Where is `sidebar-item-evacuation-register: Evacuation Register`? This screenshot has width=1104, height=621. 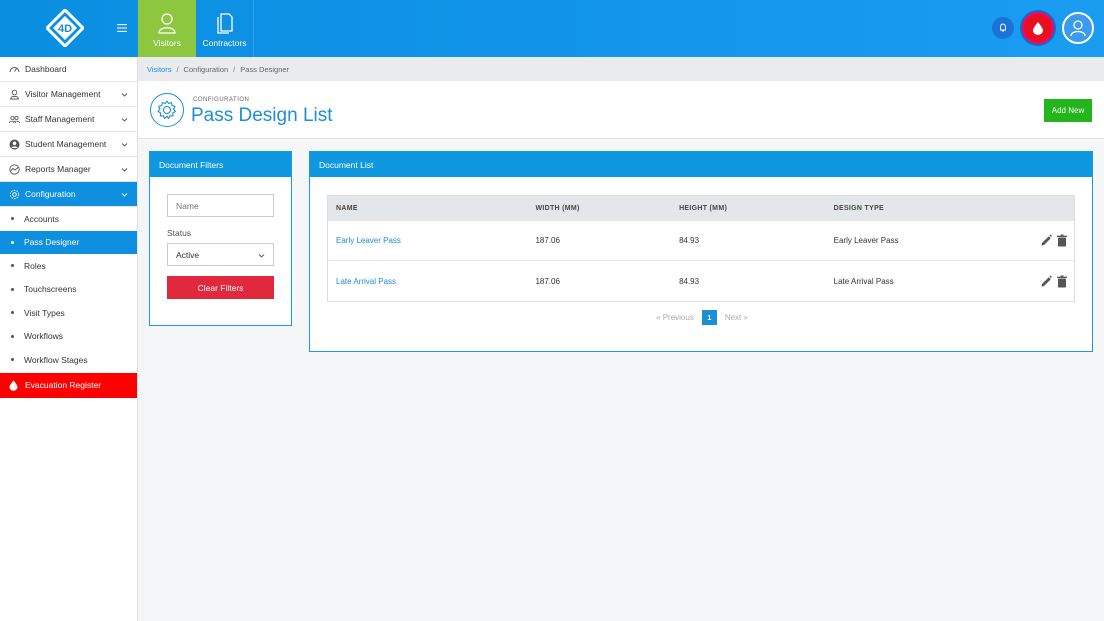
sidebar-item-evacuation-register: Evacuation Register is located at coordinates (68, 385).